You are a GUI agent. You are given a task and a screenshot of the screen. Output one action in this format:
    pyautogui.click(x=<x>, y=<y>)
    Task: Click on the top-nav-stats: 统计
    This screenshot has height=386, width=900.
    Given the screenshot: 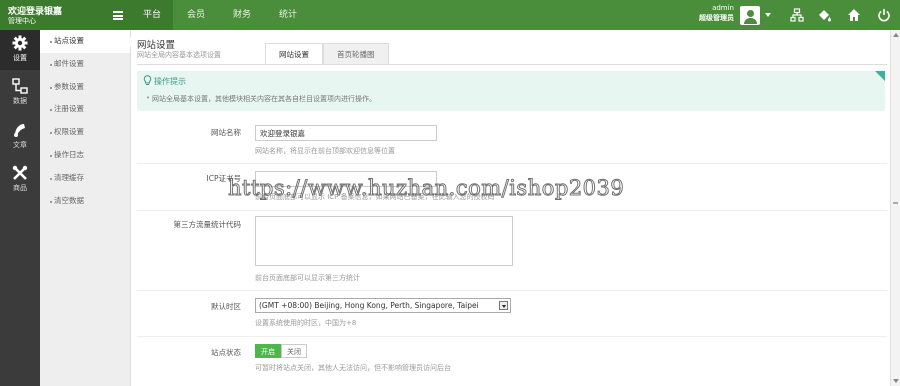 What is the action you would take?
    pyautogui.click(x=288, y=15)
    